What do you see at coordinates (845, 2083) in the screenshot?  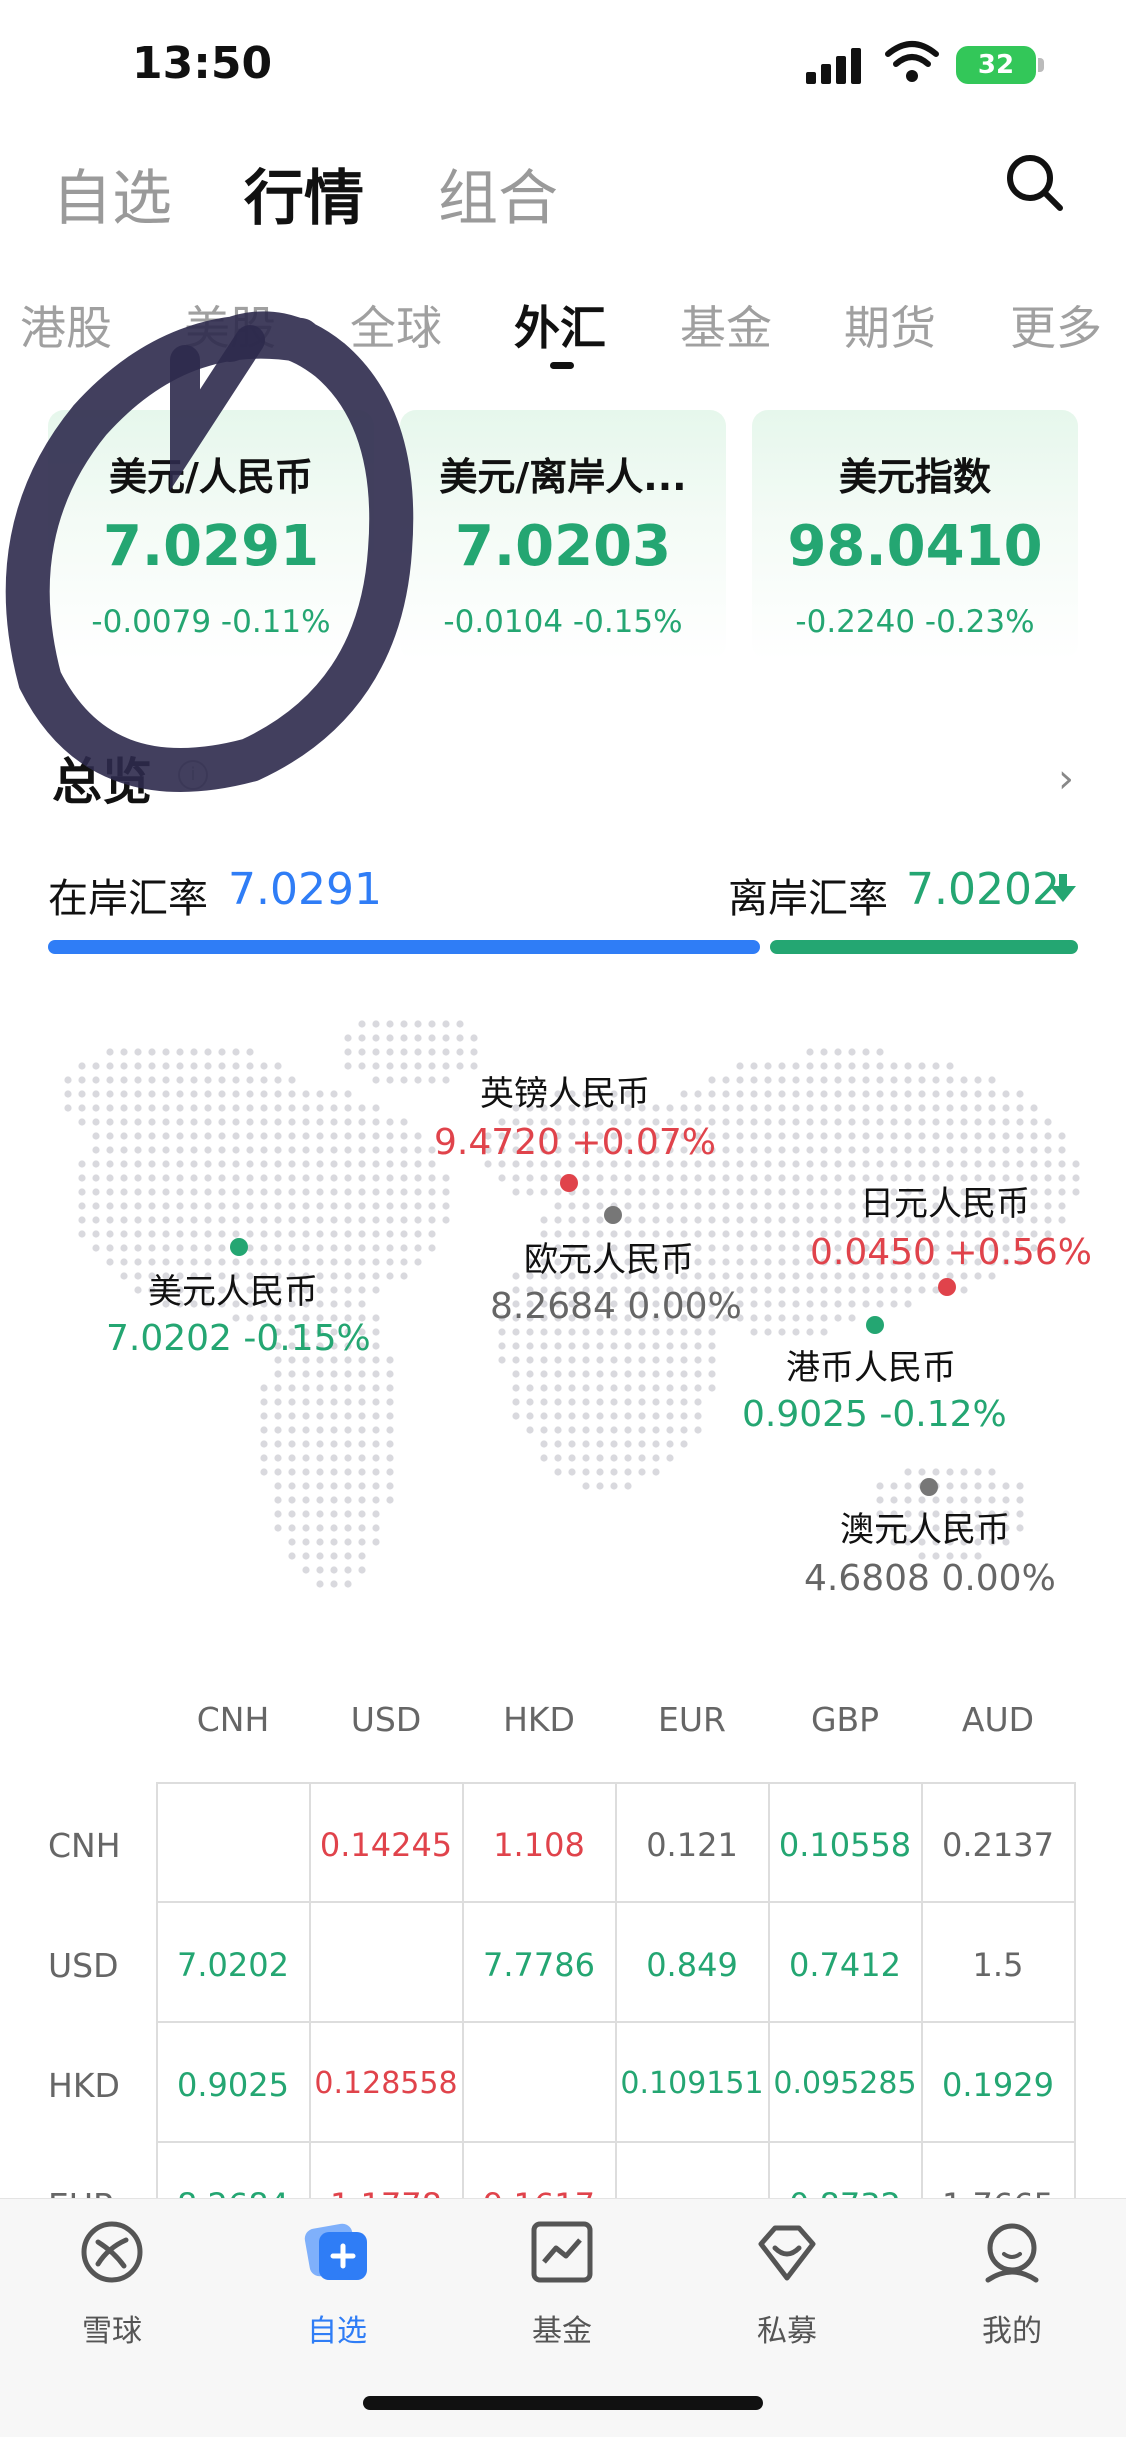 I see `rate-cell: 0.095285` at bounding box center [845, 2083].